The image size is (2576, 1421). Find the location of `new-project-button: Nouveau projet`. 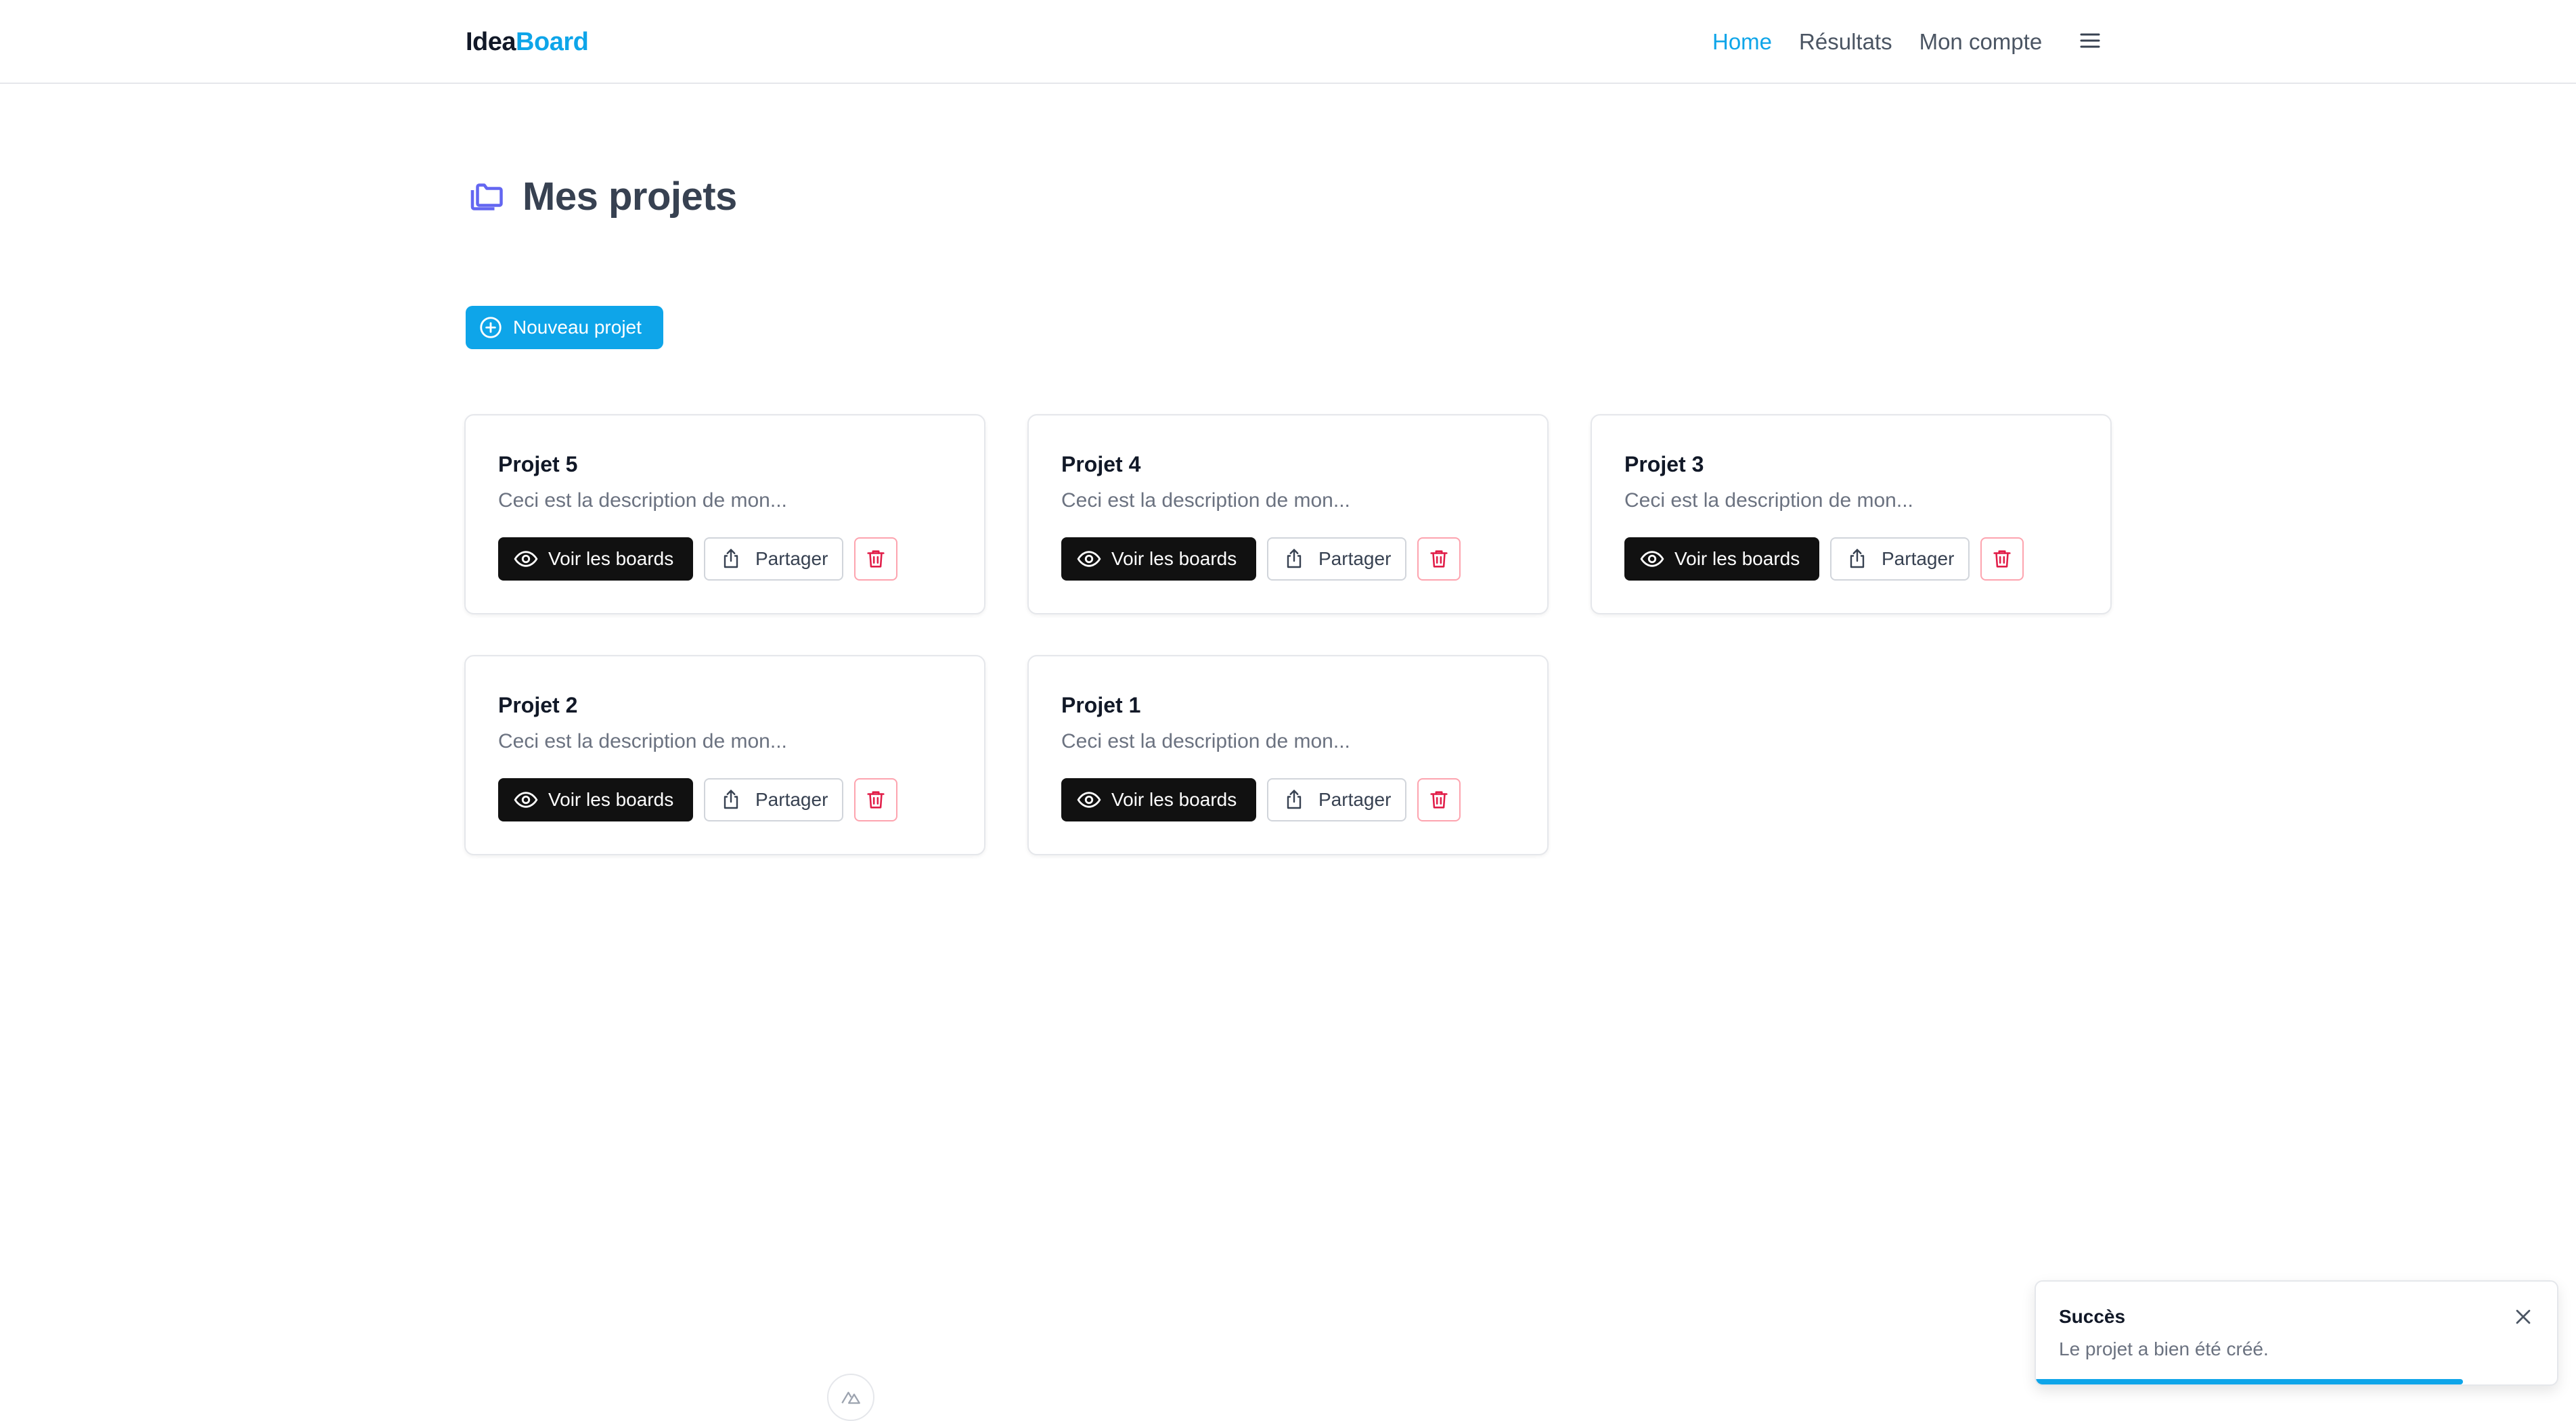

new-project-button: Nouveau projet is located at coordinates (564, 327).